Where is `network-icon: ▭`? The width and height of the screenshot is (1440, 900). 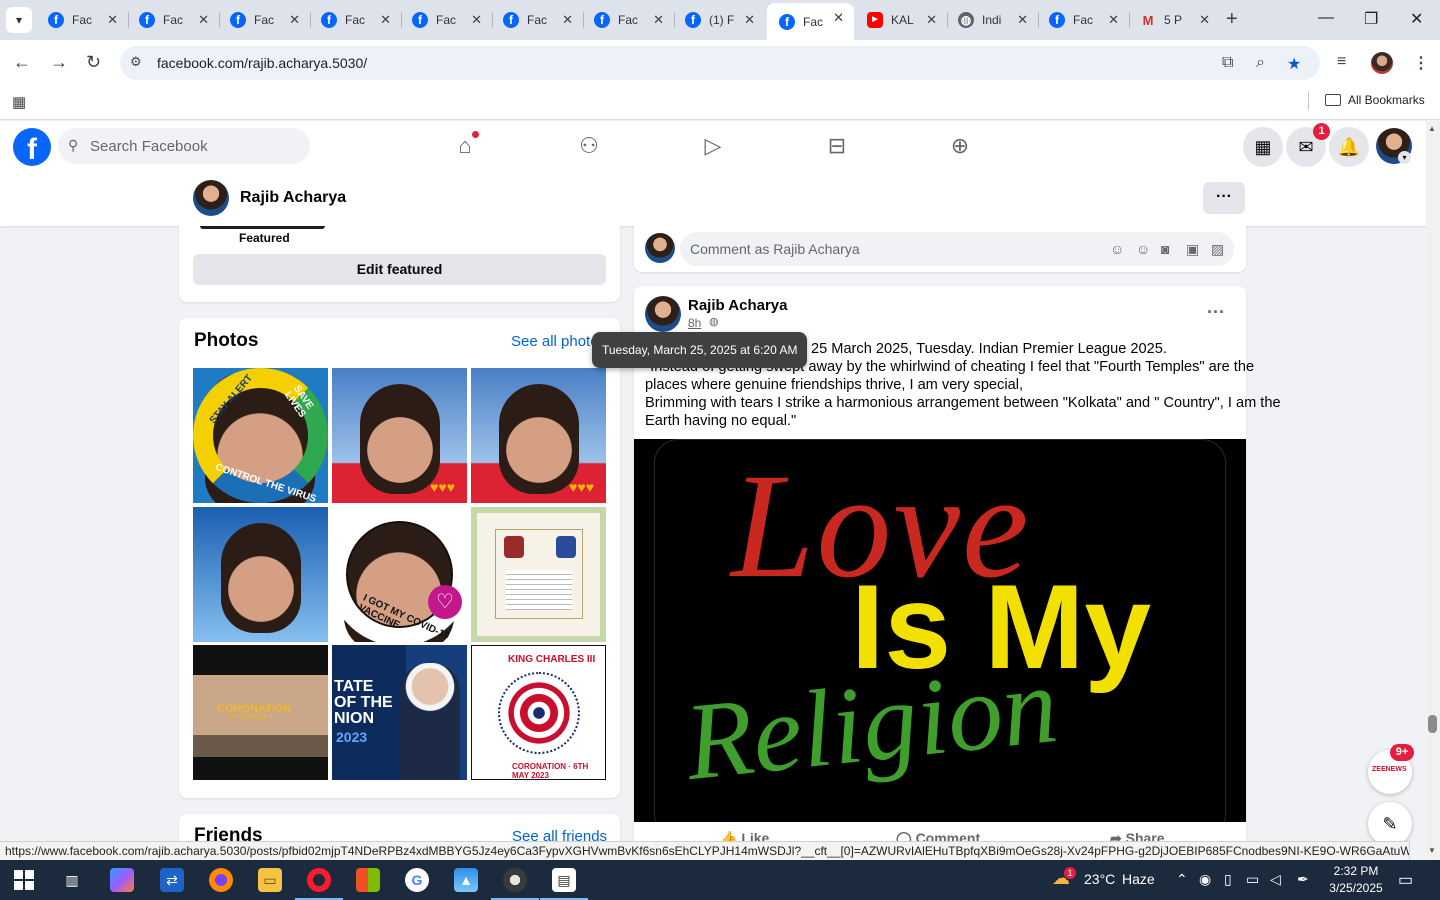
network-icon: ▭ is located at coordinates (1252, 879).